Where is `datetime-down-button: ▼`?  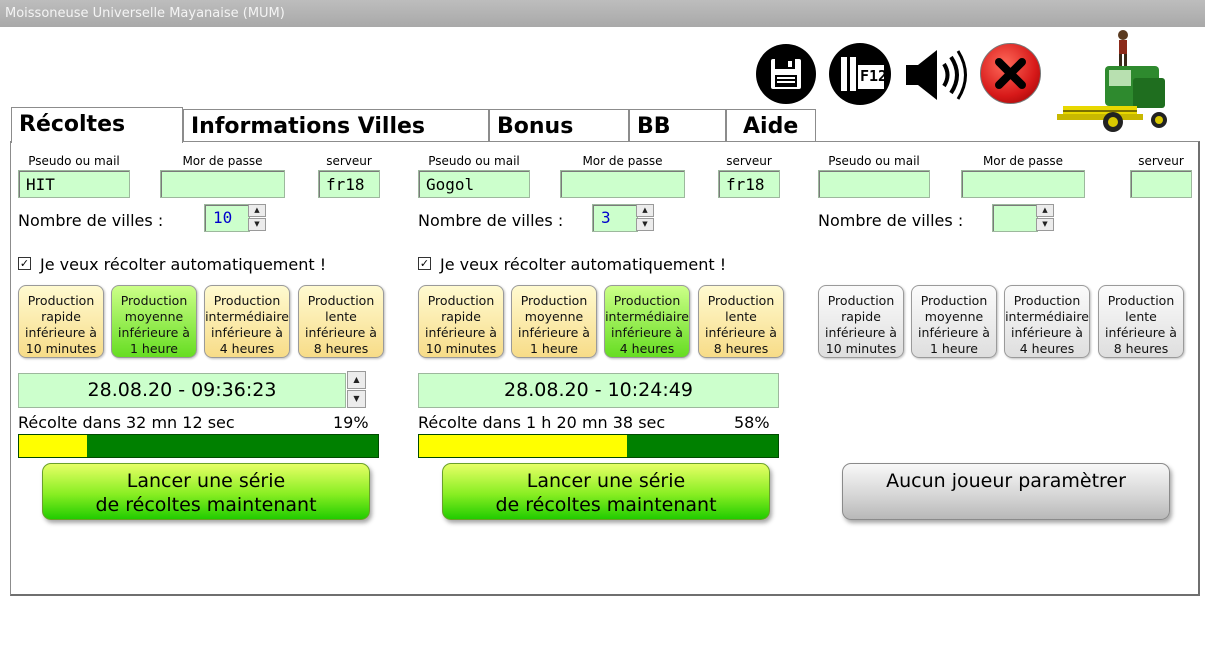 datetime-down-button: ▼ is located at coordinates (356, 399).